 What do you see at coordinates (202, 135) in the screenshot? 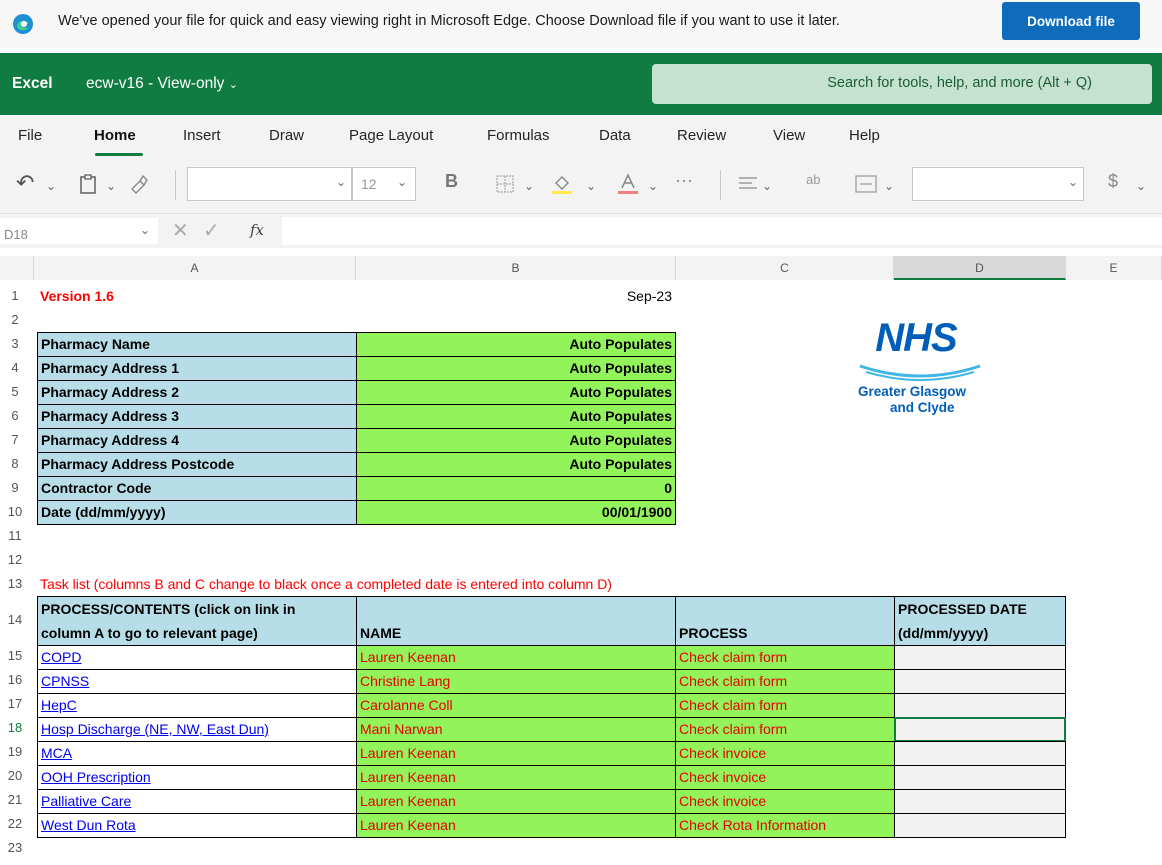
I see `tab-insert: Insert` at bounding box center [202, 135].